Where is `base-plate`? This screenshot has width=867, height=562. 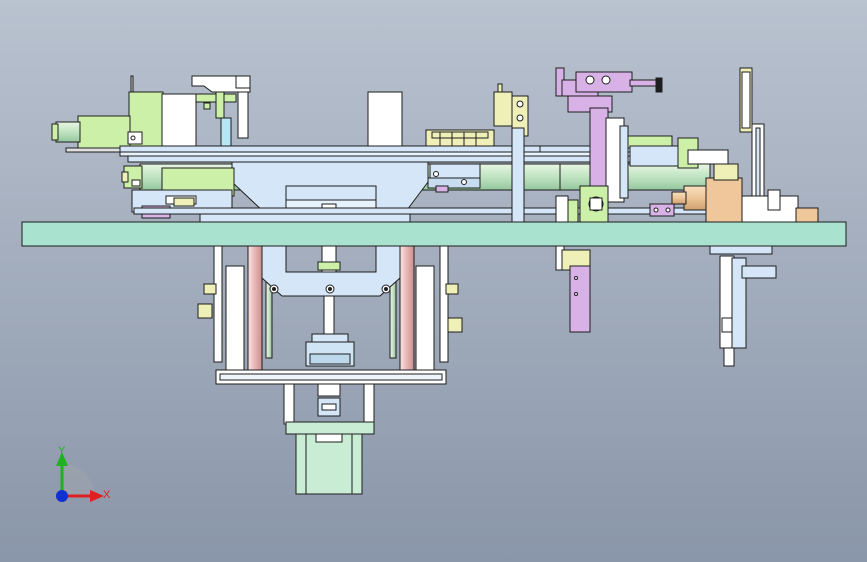 base-plate is located at coordinates (434, 234).